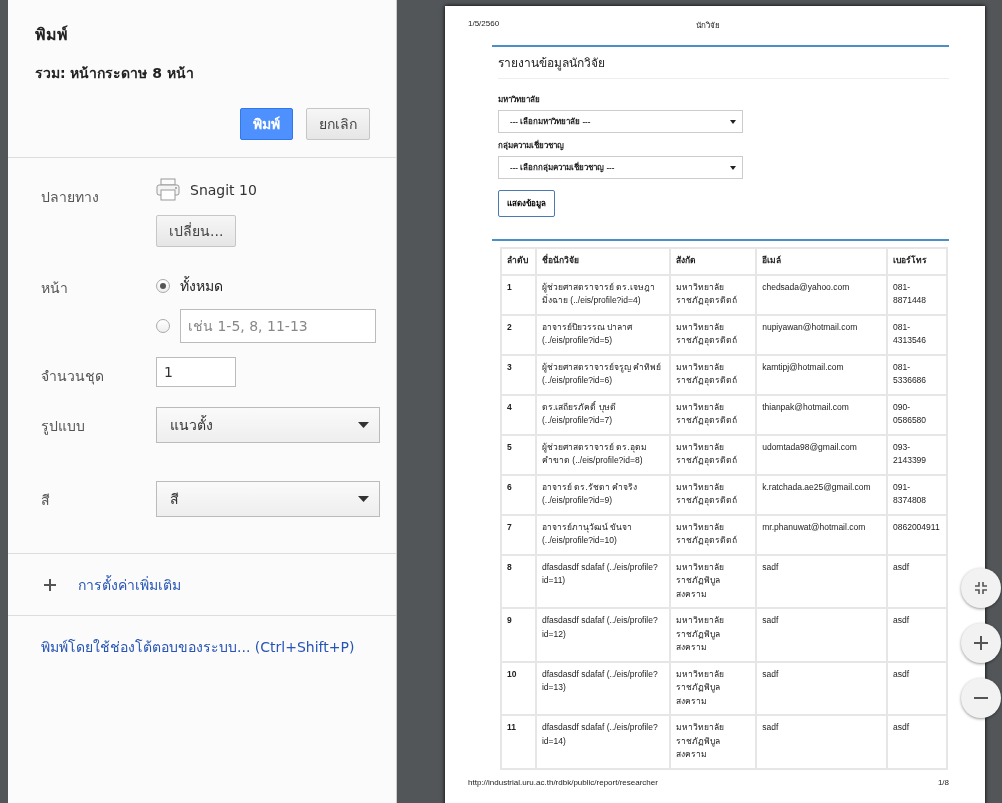  I want to click on setting-label: ปลายทาง, so click(70, 197).